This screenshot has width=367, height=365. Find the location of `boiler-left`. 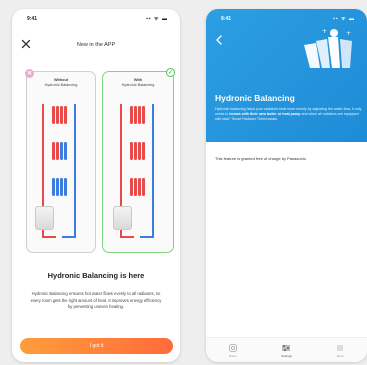

boiler-left is located at coordinates (44, 218).